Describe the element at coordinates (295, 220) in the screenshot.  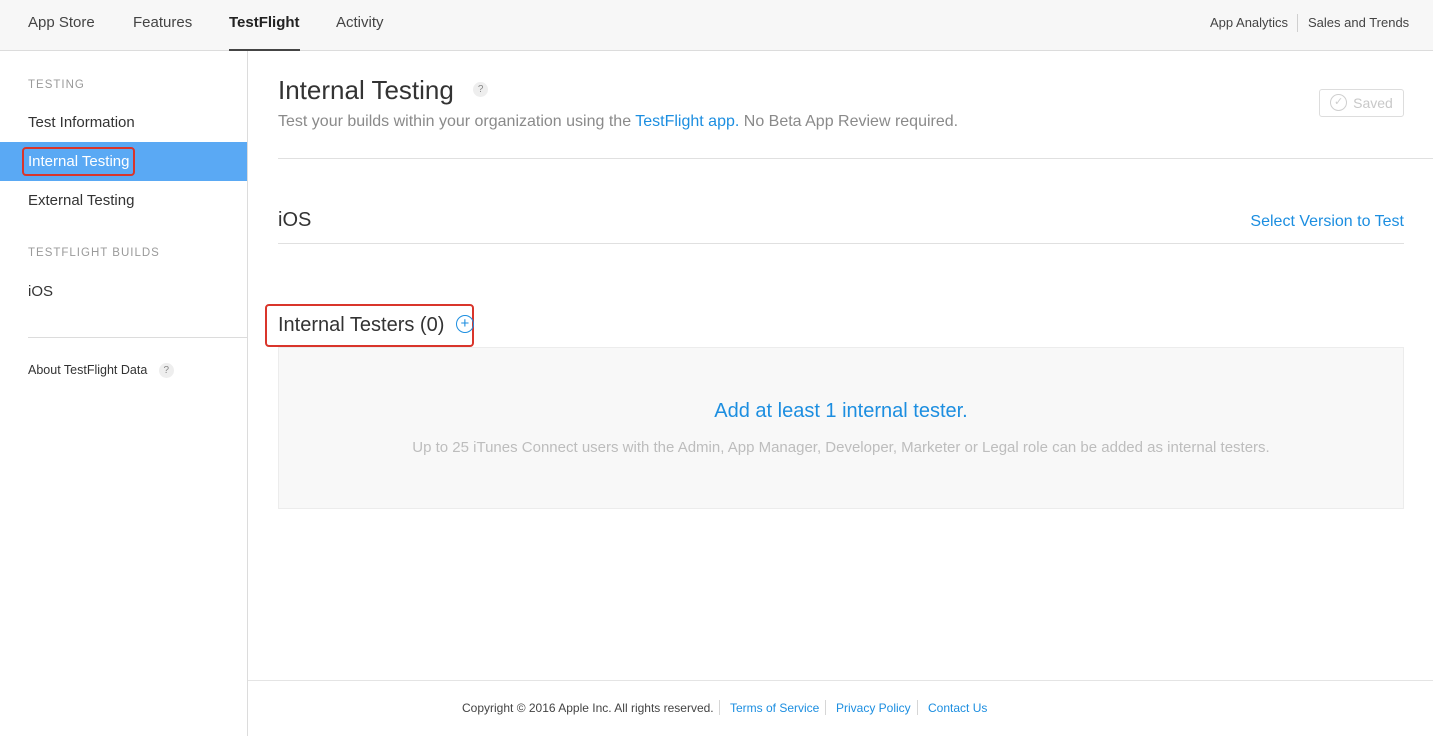
I see `platform-header: iOS` at that location.